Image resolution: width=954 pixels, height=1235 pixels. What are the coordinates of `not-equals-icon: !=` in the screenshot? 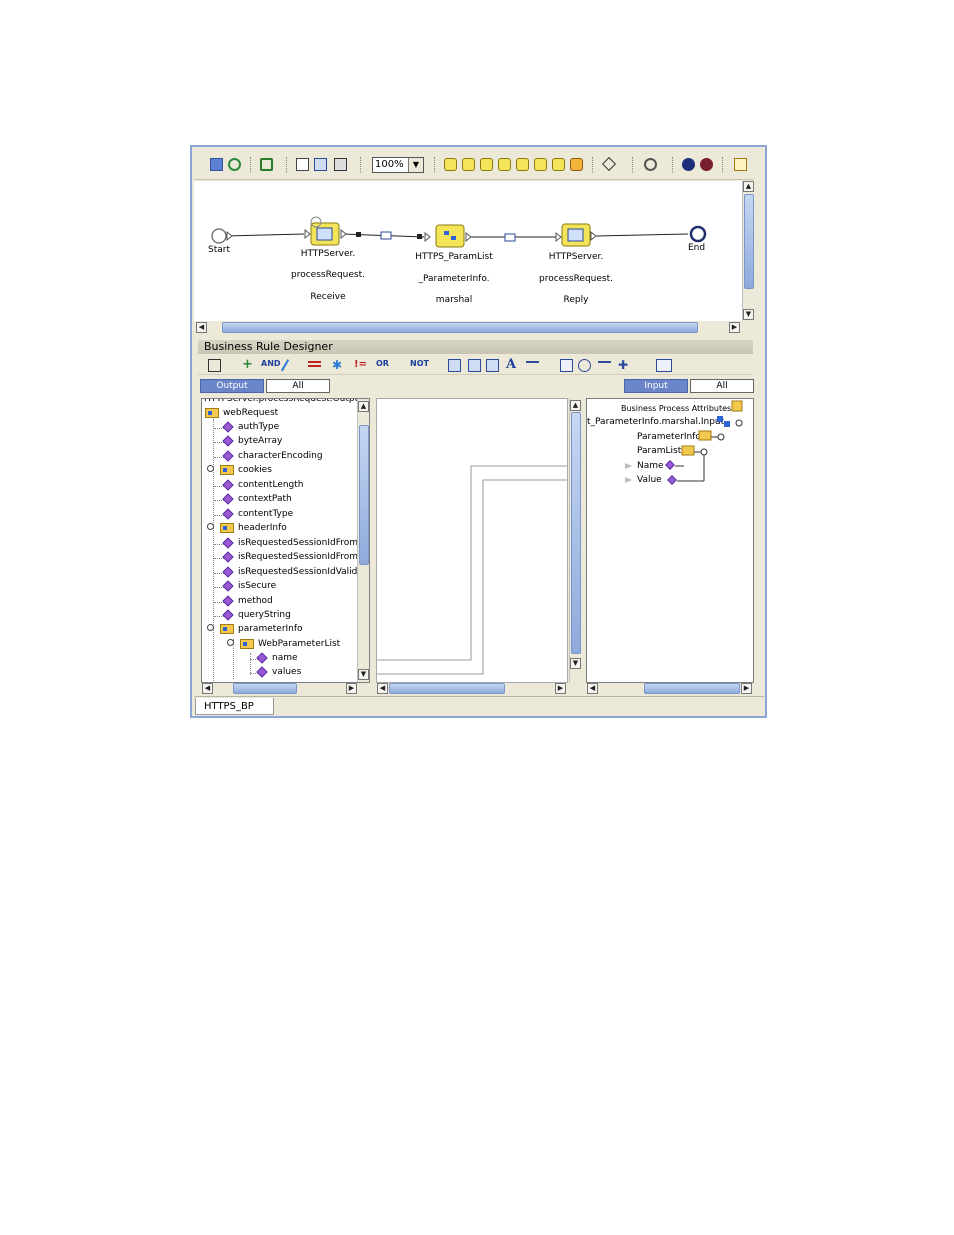 It's located at (360, 365).